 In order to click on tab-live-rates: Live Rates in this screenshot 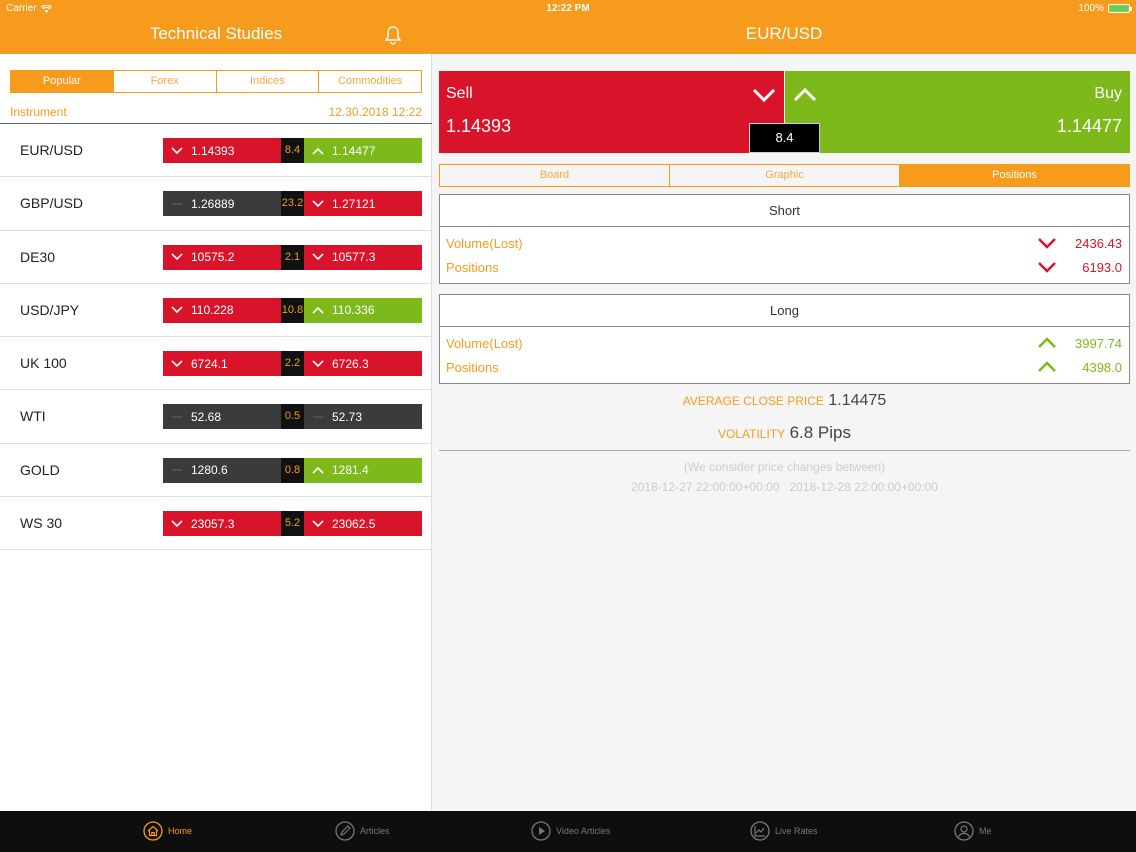, I will do `click(784, 831)`.